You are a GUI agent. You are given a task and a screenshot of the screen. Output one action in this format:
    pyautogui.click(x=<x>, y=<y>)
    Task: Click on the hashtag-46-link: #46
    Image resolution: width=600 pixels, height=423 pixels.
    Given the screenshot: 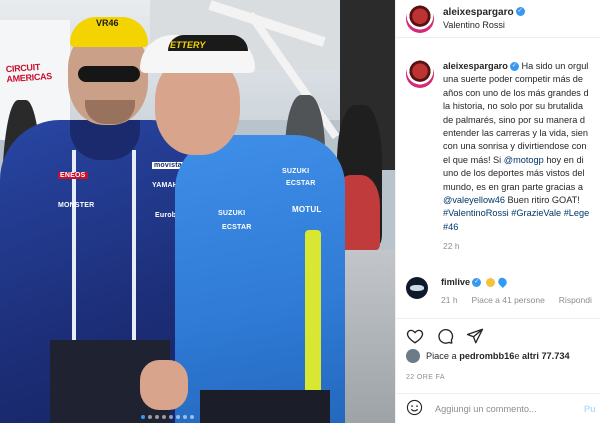 What is the action you would take?
    pyautogui.click(x=521, y=227)
    